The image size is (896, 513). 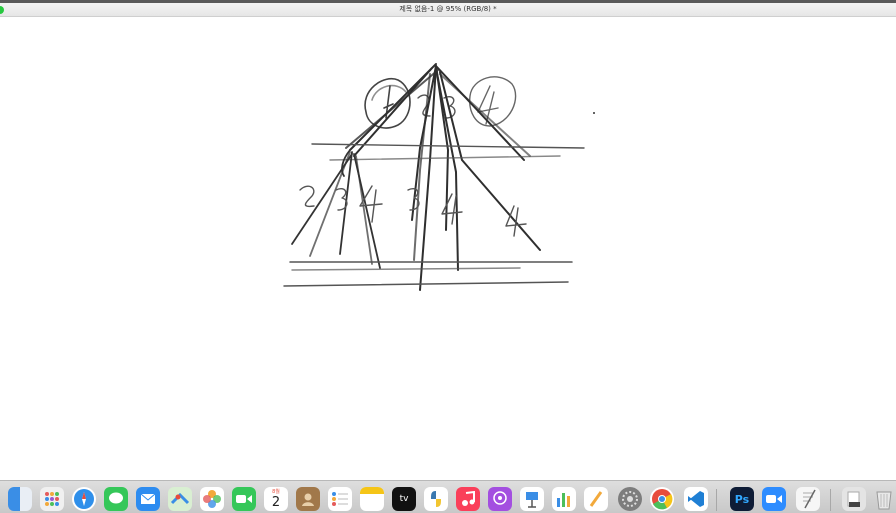 I want to click on photoshop-icon: Ps, so click(x=742, y=499).